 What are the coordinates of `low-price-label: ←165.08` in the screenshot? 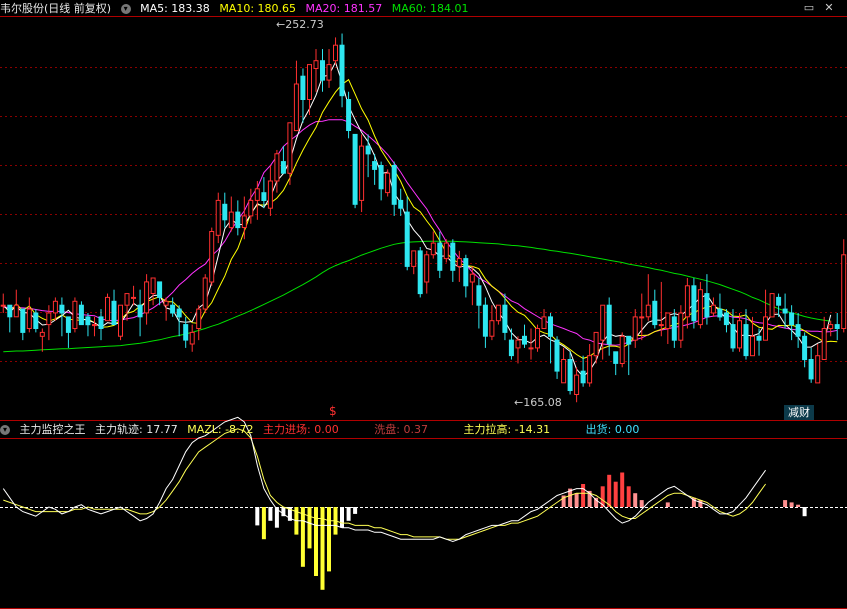 It's located at (538, 402).